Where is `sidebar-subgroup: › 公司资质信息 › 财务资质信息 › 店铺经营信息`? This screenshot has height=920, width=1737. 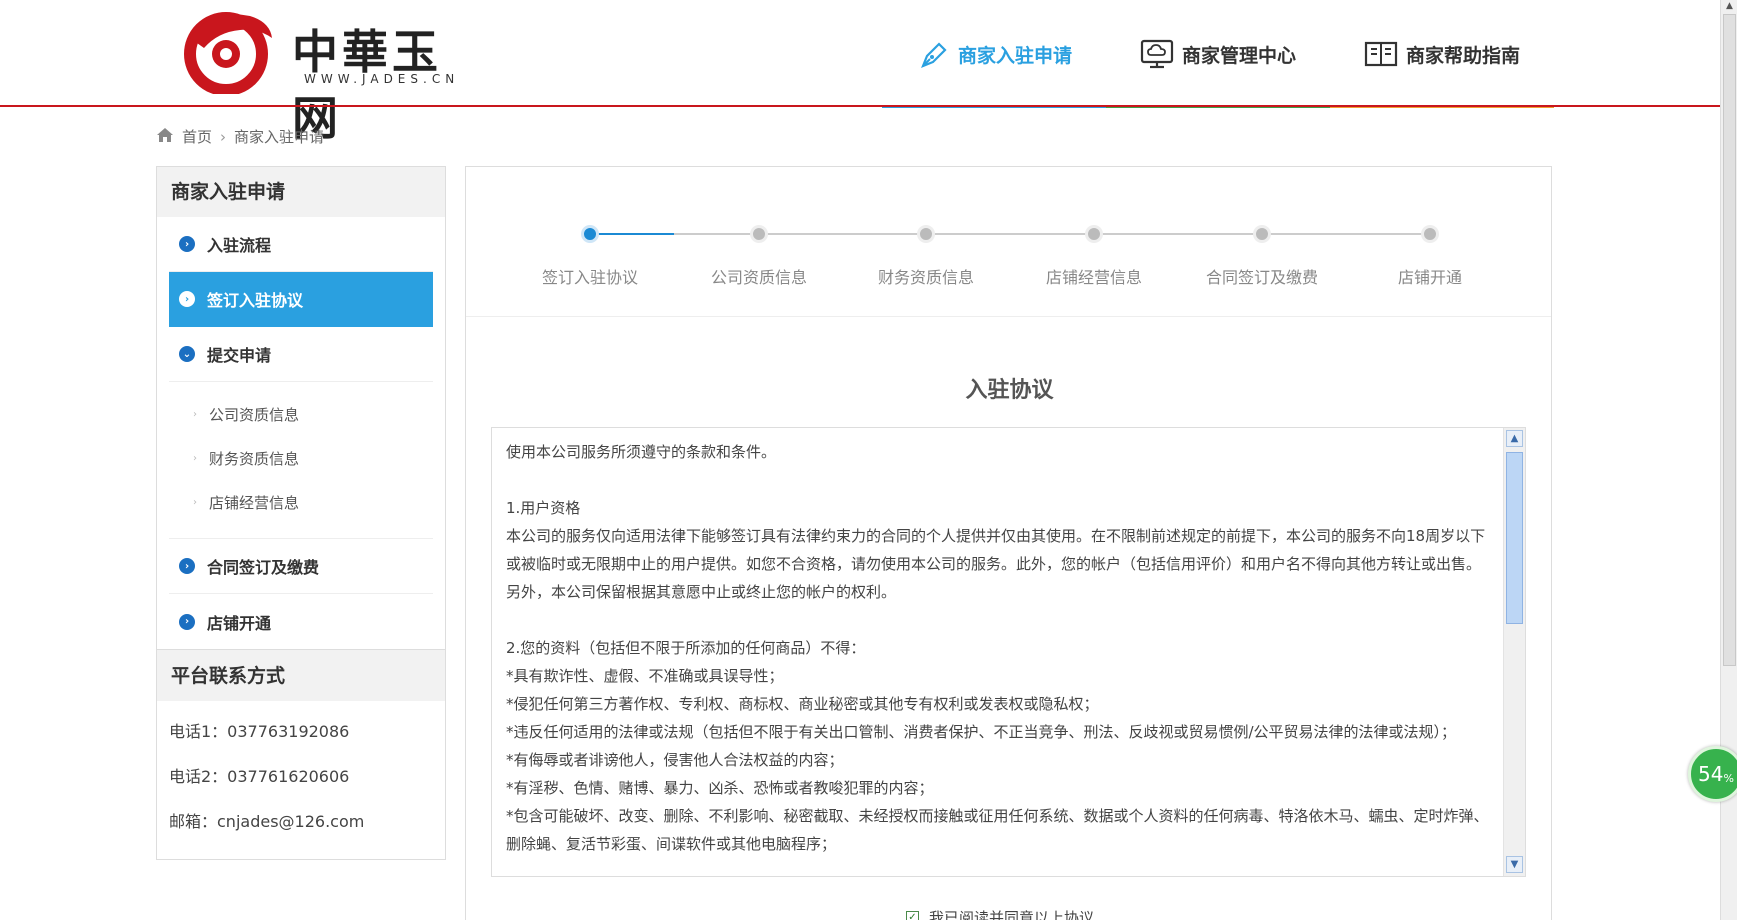
sidebar-subgroup: › 公司资质信息 › 财务资质信息 › 店铺经营信息 is located at coordinates (301, 460).